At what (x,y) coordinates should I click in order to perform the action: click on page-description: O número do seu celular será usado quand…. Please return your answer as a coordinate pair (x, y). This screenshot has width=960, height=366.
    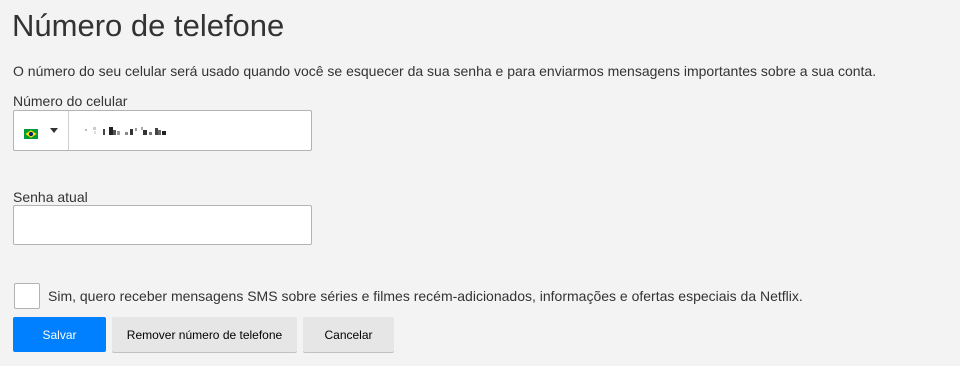
    Looking at the image, I should click on (445, 71).